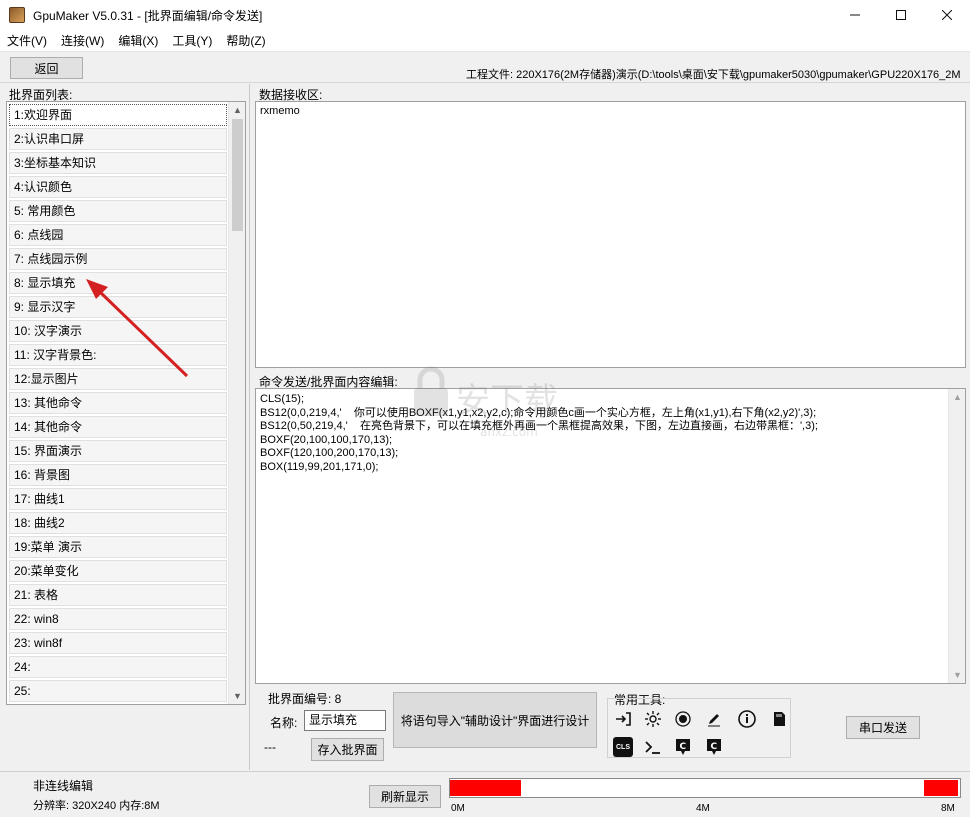 The image size is (970, 817). What do you see at coordinates (236, 403) in the screenshot?
I see `list-scrollbar: ▲ ▼` at bounding box center [236, 403].